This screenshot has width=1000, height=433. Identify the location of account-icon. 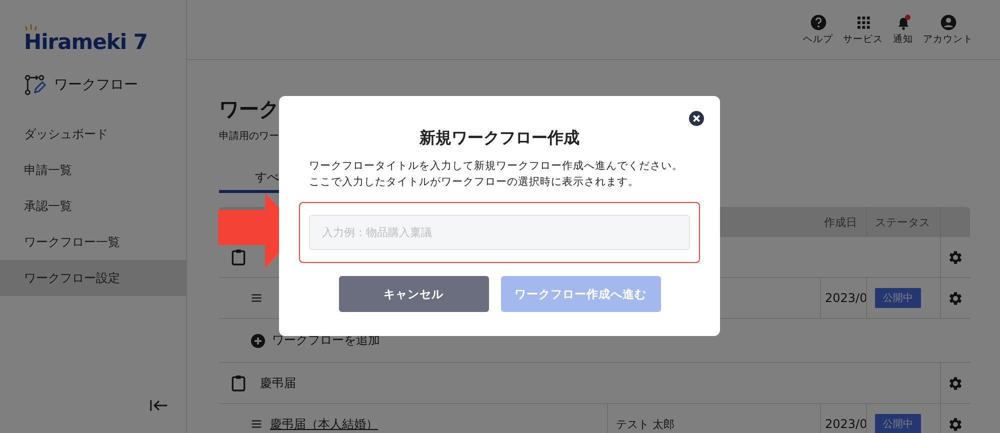
(948, 22).